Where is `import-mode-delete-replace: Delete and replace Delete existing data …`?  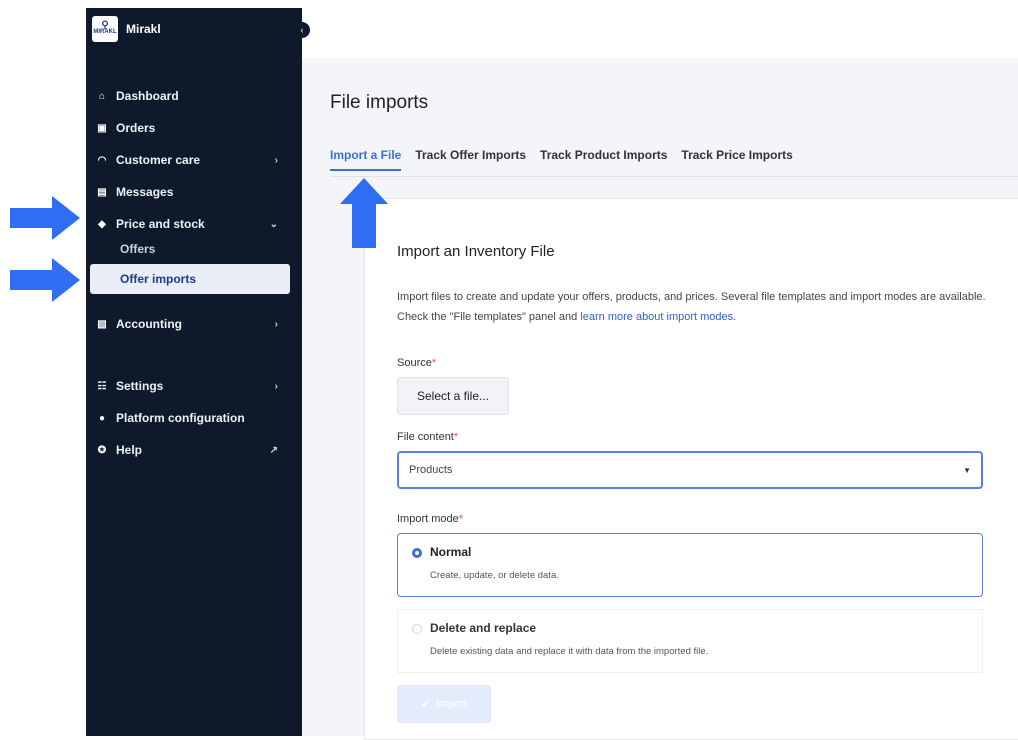
import-mode-delete-replace: Delete and replace Delete existing data … is located at coordinates (690, 641).